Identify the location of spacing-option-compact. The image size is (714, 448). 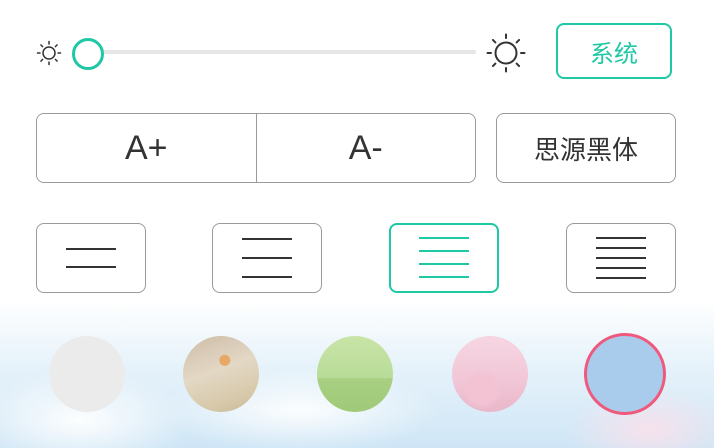
(621, 258).